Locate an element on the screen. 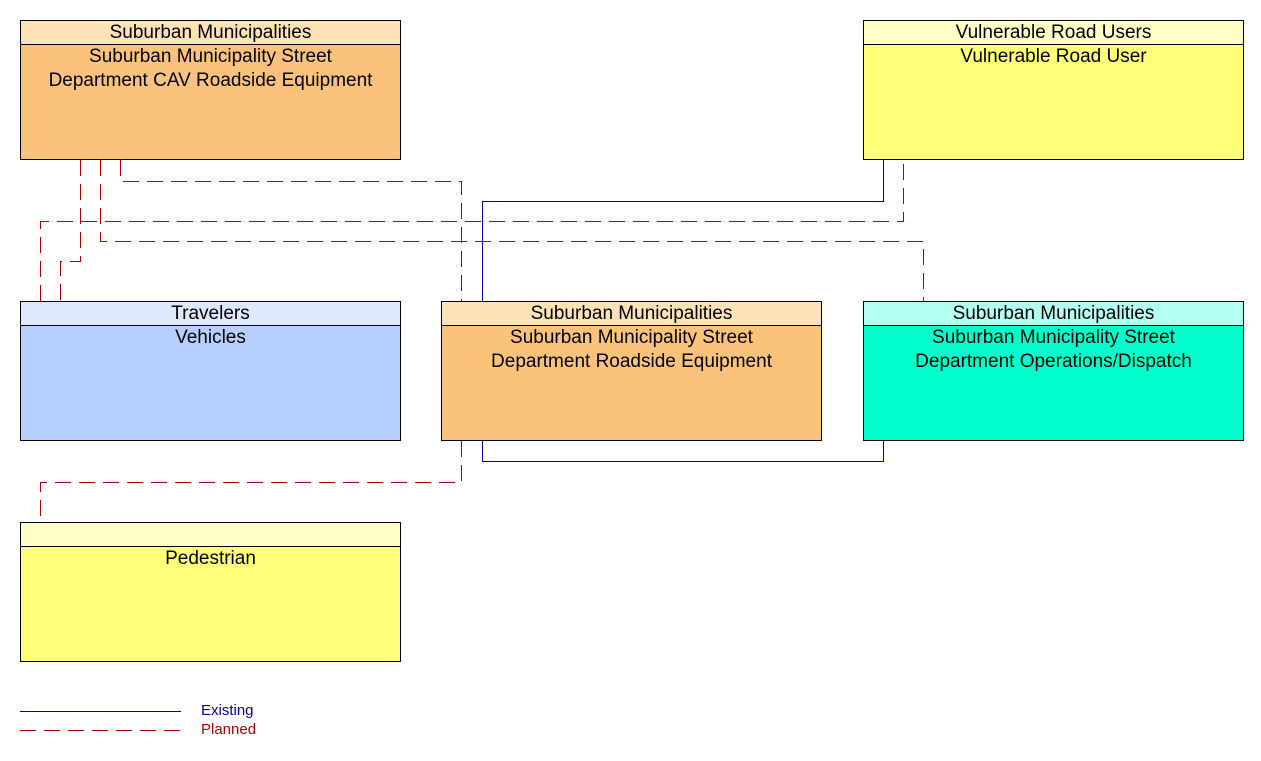  node-name: Pedestrian is located at coordinates (210, 604).